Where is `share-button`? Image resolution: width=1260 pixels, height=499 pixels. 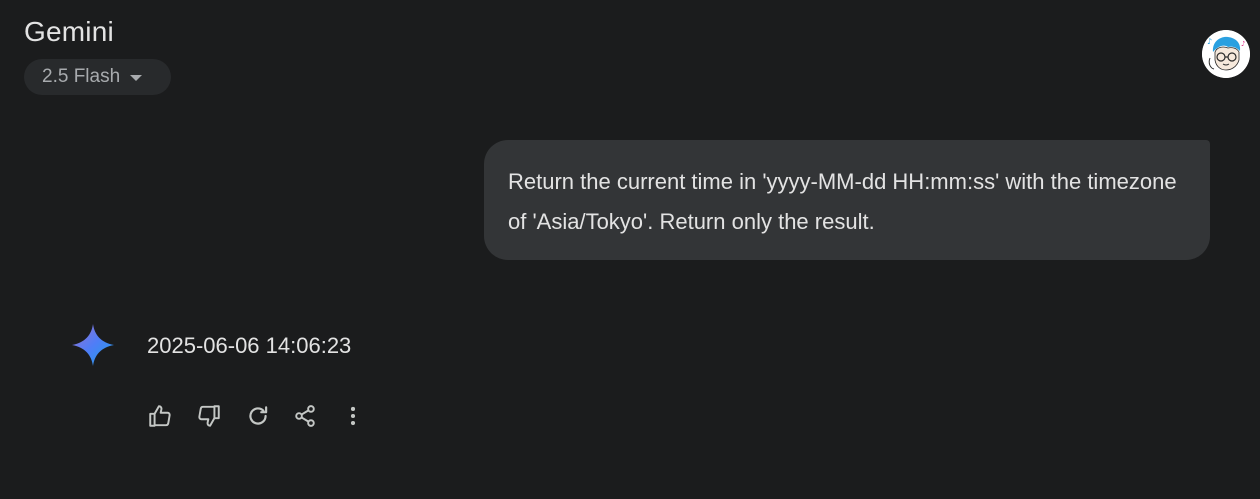
share-button is located at coordinates (305, 416).